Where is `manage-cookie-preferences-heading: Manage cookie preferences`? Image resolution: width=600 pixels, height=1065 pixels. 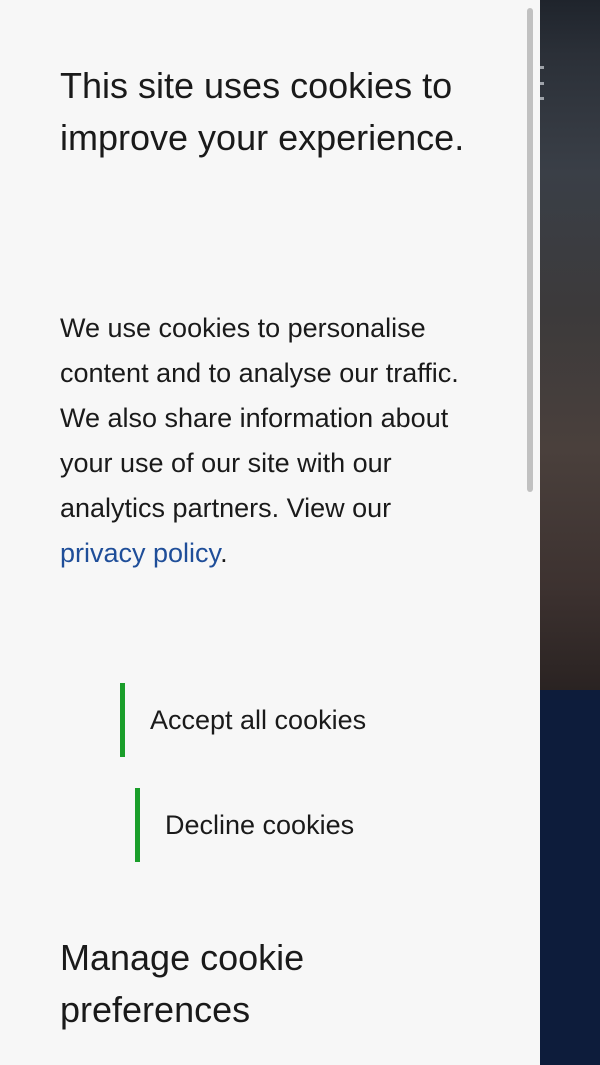 manage-cookie-preferences-heading: Manage cookie preferences is located at coordinates (182, 983).